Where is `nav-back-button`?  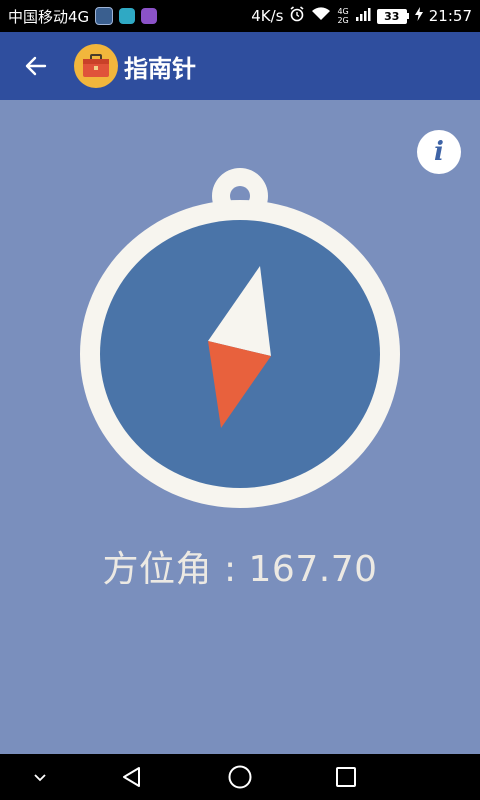 nav-back-button is located at coordinates (132, 777).